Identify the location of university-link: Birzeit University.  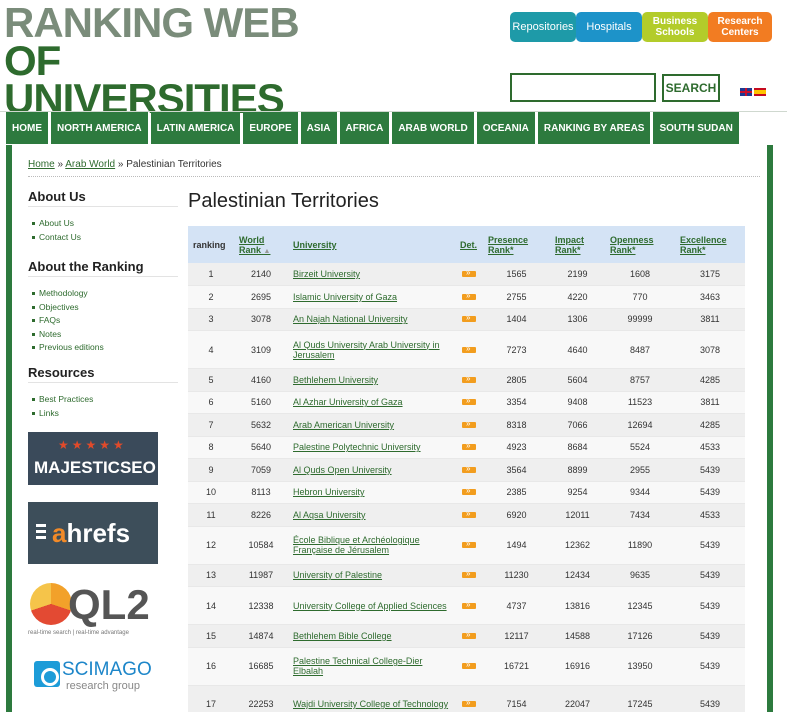
(371, 274).